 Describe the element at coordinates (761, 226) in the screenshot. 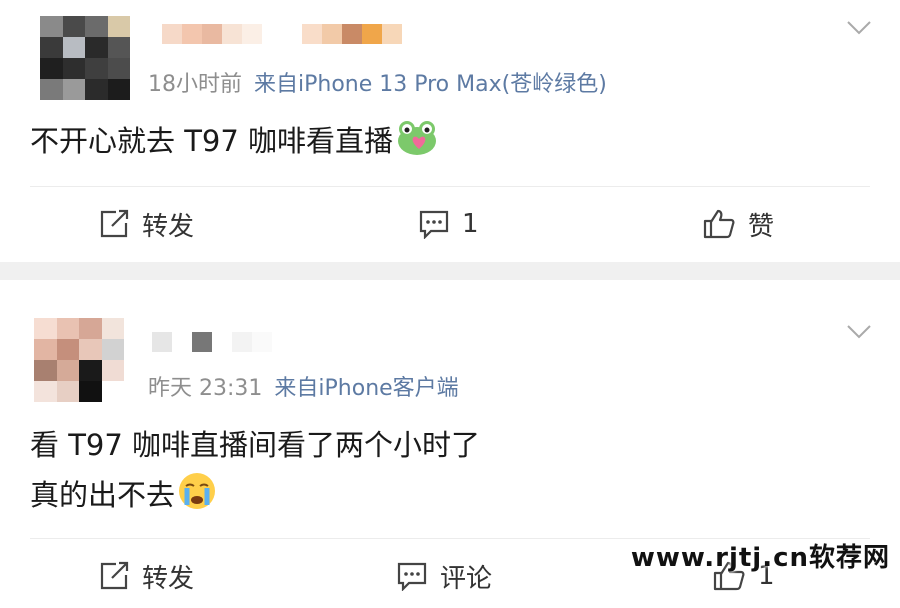

I see `like-label: 赞` at that location.